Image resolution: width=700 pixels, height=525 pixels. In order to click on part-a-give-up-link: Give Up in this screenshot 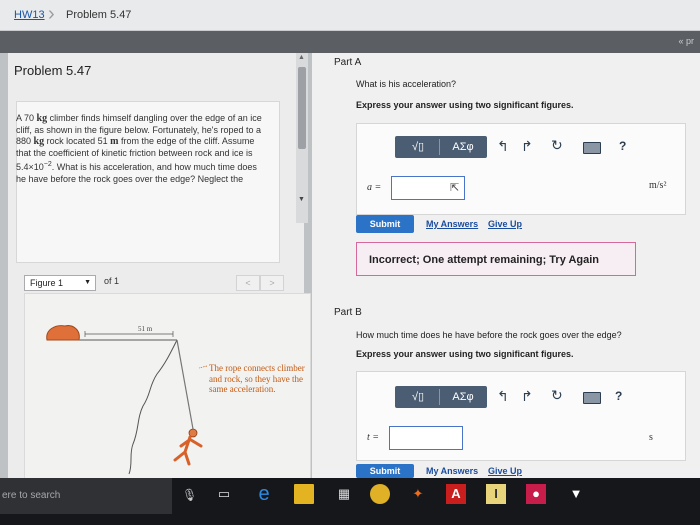, I will do `click(505, 224)`.